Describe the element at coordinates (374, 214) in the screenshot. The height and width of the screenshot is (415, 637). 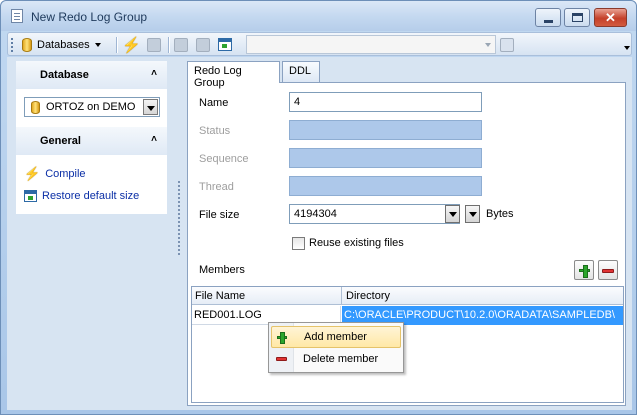
I see `file-size-field: 4194304` at that location.